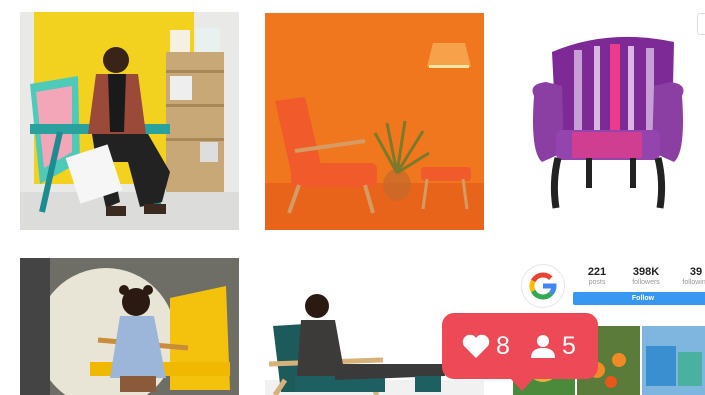  What do you see at coordinates (597, 272) in the screenshot?
I see `stat-posts-value: 221` at bounding box center [597, 272].